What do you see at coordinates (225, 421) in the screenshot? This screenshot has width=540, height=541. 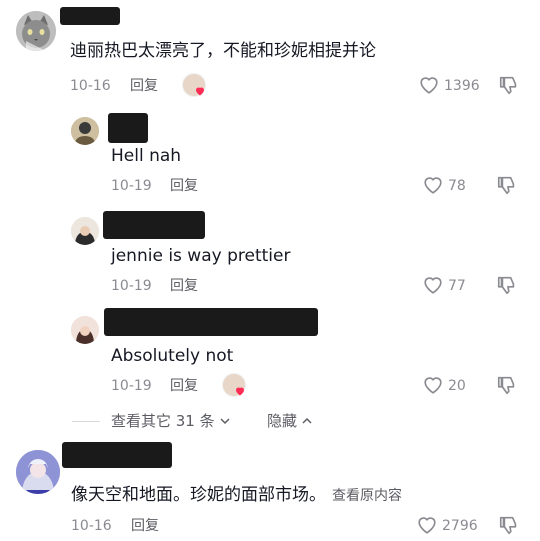 I see `chevron-down-icon` at bounding box center [225, 421].